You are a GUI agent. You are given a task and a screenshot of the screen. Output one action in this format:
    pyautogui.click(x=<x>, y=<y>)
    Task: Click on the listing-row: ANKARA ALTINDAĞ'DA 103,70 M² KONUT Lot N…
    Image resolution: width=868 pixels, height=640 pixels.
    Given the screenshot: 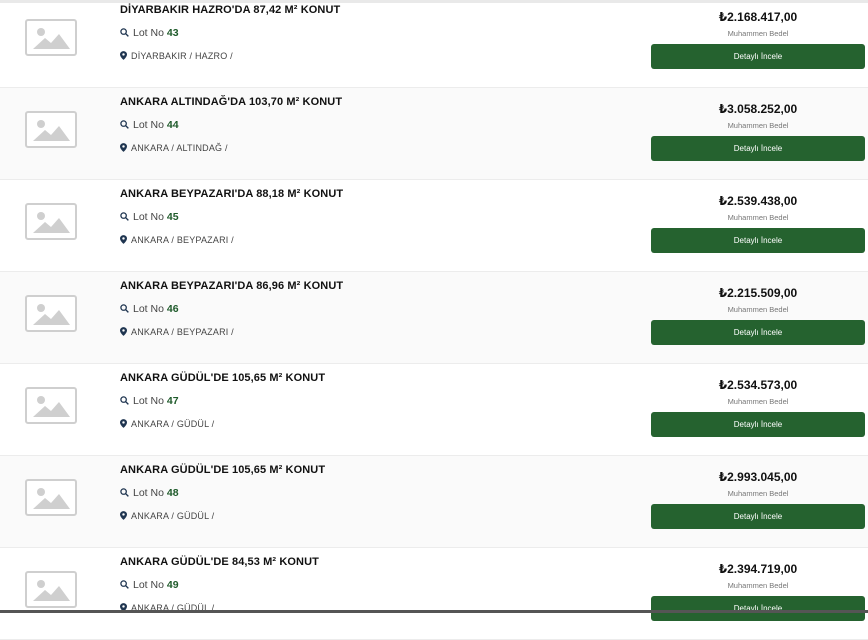 What is the action you would take?
    pyautogui.click(x=434, y=134)
    